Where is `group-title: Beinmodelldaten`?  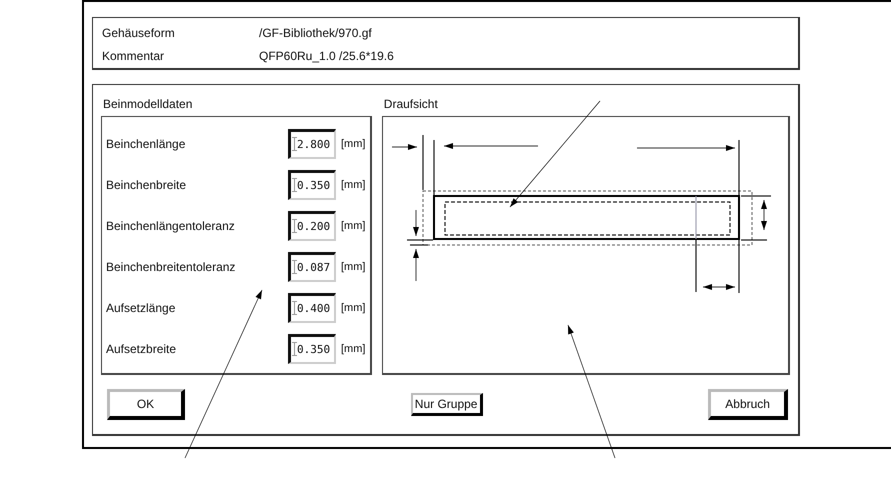
group-title: Beinmodelldaten is located at coordinates (148, 105).